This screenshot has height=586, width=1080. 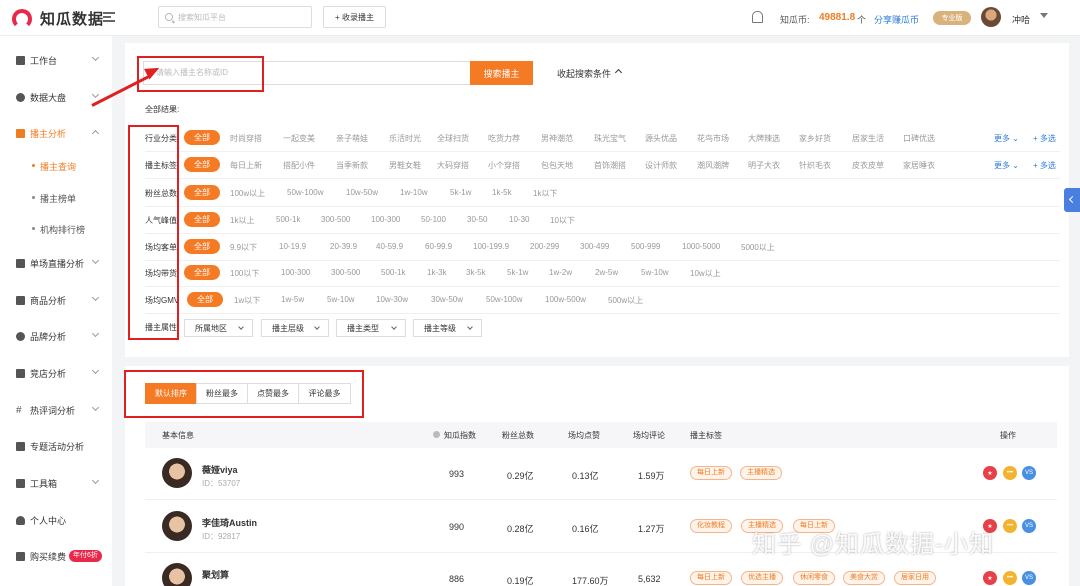 What do you see at coordinates (868, 138) in the screenshot?
I see `filter-option: 居家生活` at bounding box center [868, 138].